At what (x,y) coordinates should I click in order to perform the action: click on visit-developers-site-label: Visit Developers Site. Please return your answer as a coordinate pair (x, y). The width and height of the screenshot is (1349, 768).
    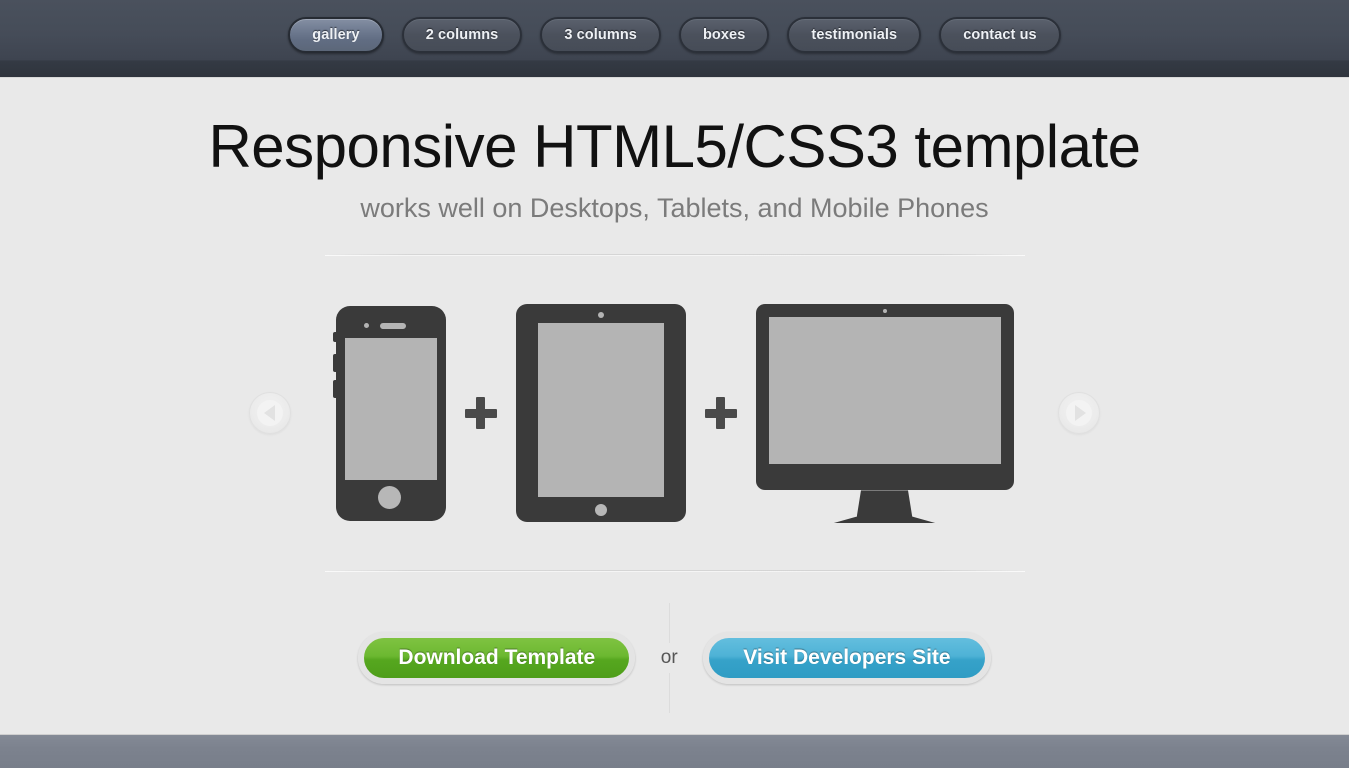
    Looking at the image, I should click on (847, 658).